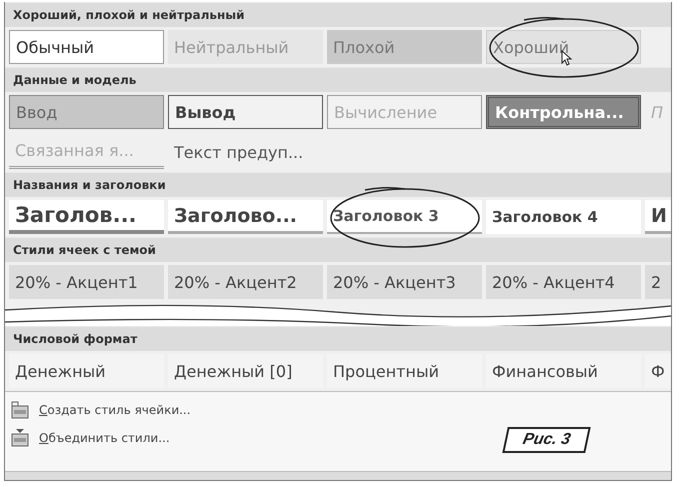  I want to click on cell-style-tile: Денежный, so click(86, 371).